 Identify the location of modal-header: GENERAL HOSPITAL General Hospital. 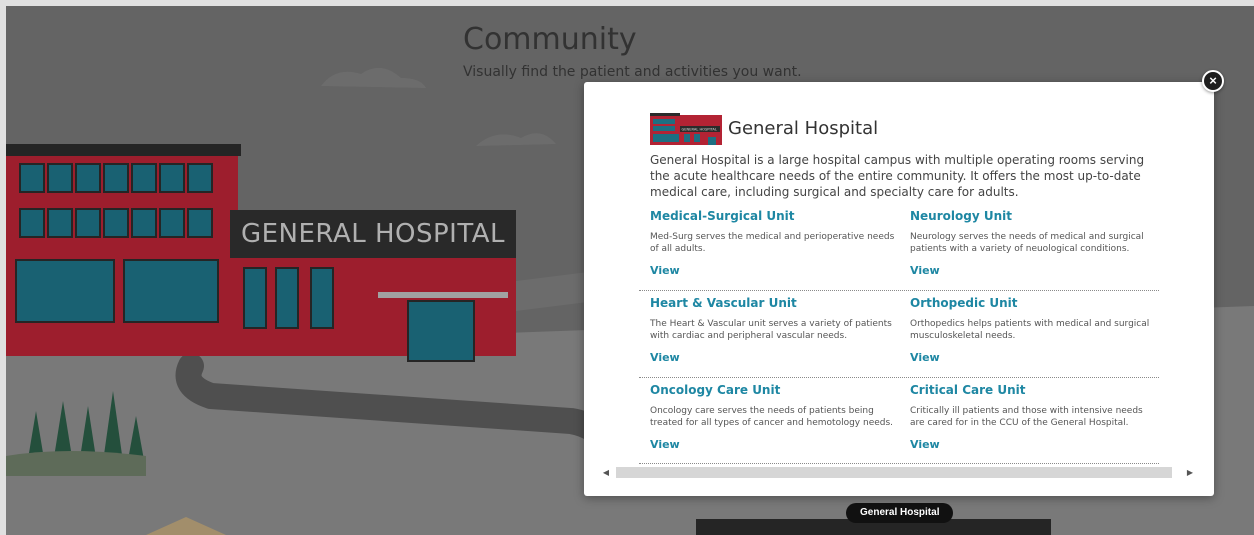
(764, 128).